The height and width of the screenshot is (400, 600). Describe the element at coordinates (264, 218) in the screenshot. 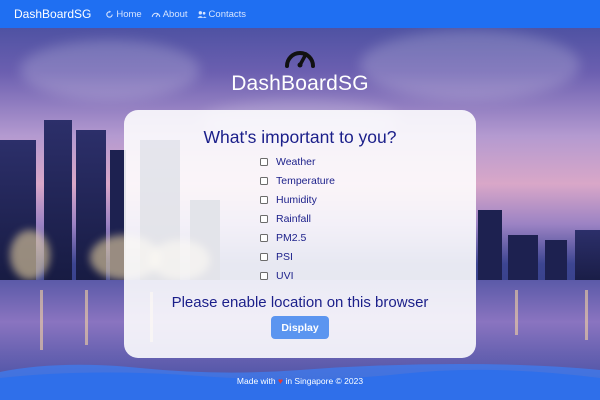

I see `rainfall-checkbox` at that location.